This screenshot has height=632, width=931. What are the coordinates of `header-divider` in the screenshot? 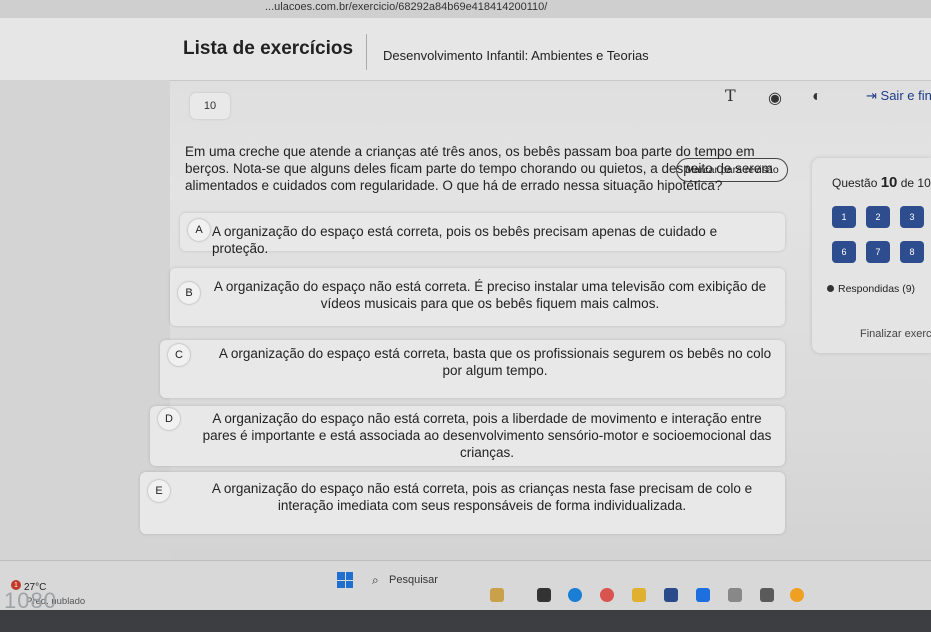 It's located at (366, 52).